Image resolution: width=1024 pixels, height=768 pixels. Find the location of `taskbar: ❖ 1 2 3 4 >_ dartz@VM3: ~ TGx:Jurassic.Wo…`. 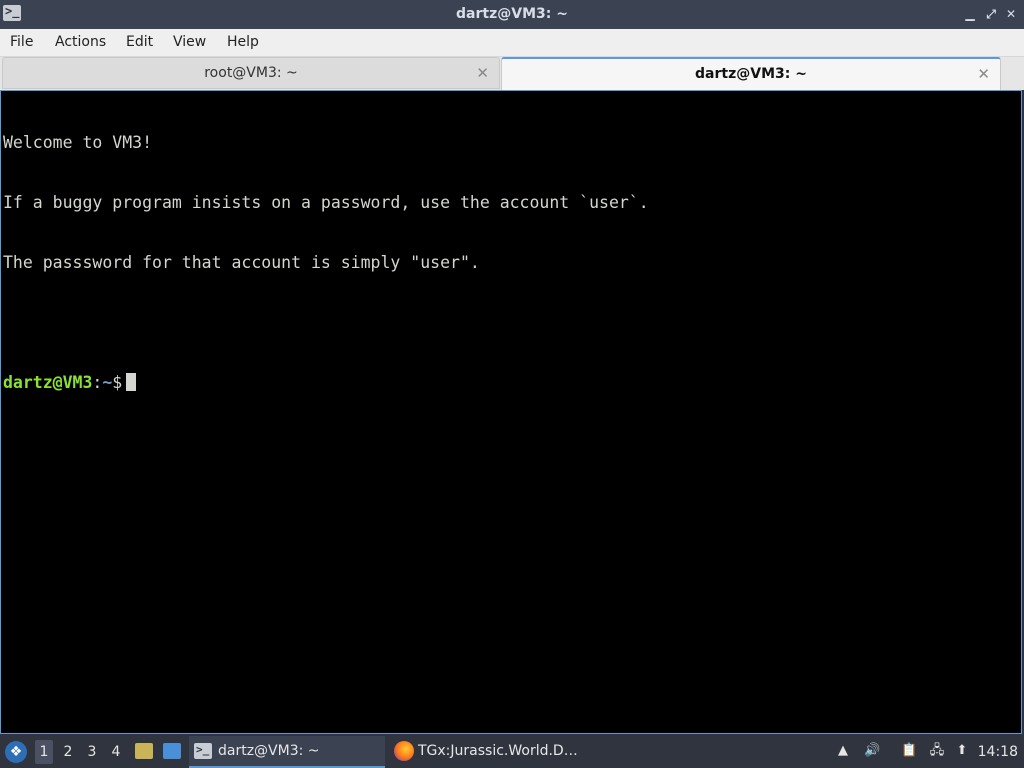

taskbar: ❖ 1 2 3 4 >_ dartz@VM3: ~ TGx:Jurassic.Wo… is located at coordinates (512, 751).